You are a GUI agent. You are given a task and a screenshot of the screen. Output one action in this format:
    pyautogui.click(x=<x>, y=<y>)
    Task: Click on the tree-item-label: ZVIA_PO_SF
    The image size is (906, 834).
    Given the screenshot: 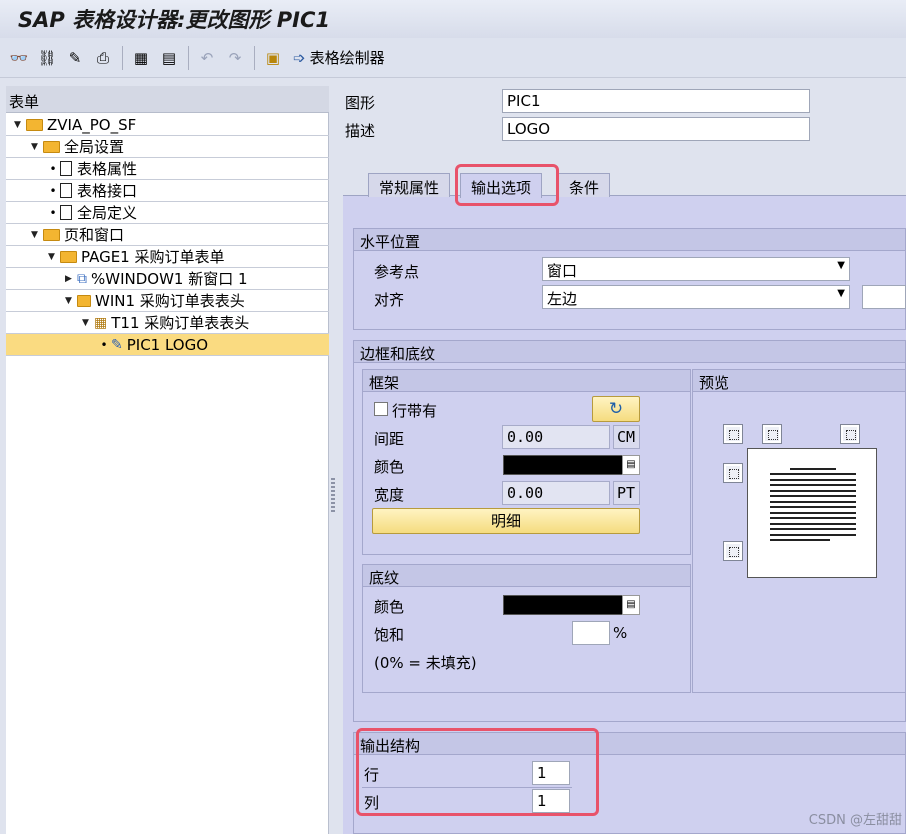 What is the action you would take?
    pyautogui.click(x=92, y=124)
    